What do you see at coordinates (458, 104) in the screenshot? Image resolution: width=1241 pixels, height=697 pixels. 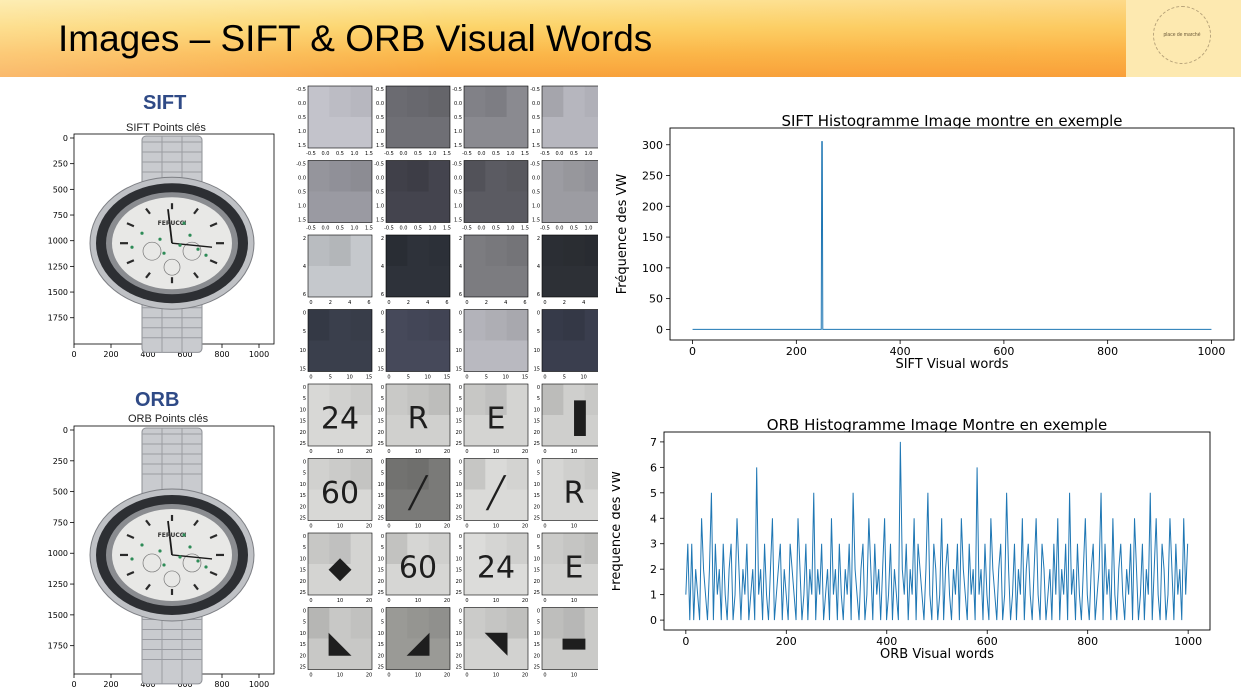 I see `patch-y-tick: 0.0` at bounding box center [458, 104].